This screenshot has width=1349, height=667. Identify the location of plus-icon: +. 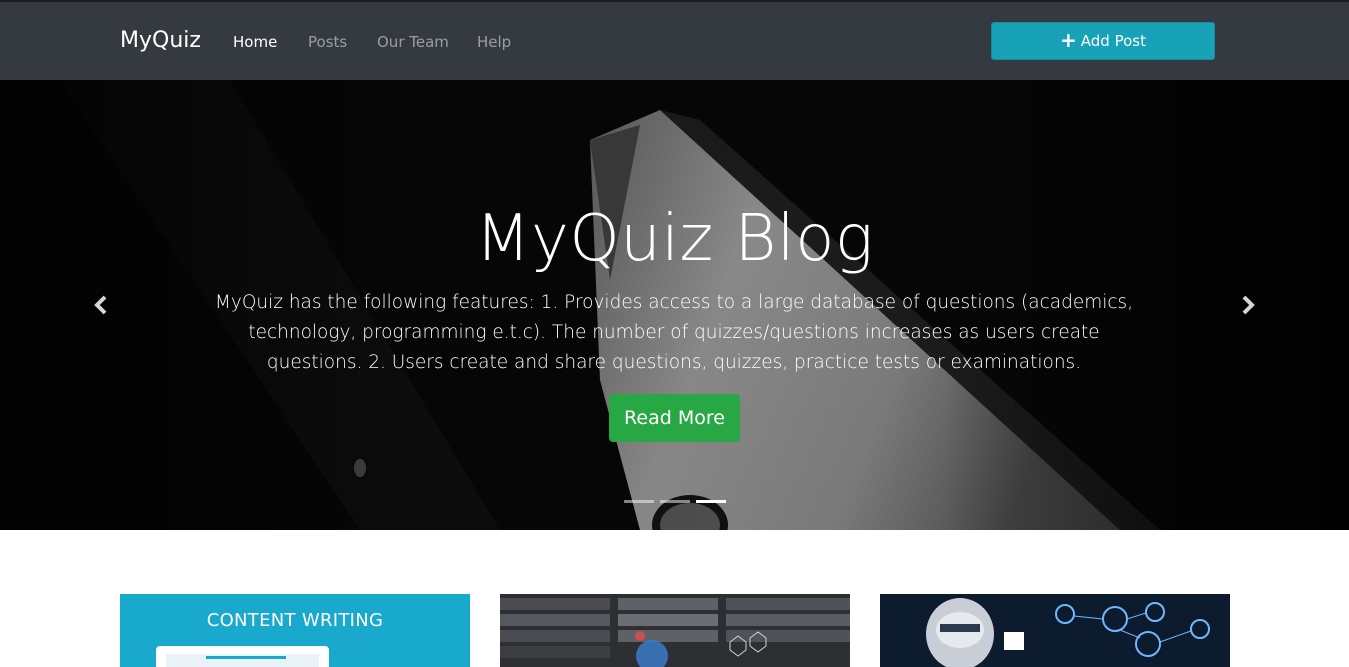
(1068, 40).